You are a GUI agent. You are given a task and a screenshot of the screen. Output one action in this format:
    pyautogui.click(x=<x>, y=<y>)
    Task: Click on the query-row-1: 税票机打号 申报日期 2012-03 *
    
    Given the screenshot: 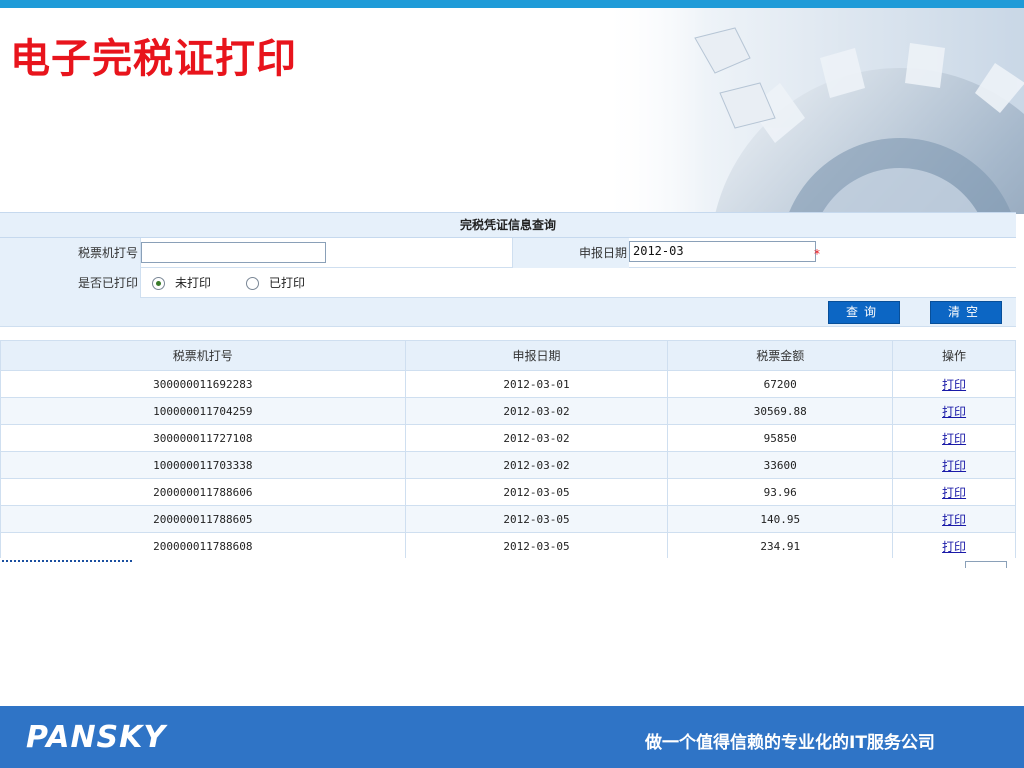 What is the action you would take?
    pyautogui.click(x=508, y=253)
    